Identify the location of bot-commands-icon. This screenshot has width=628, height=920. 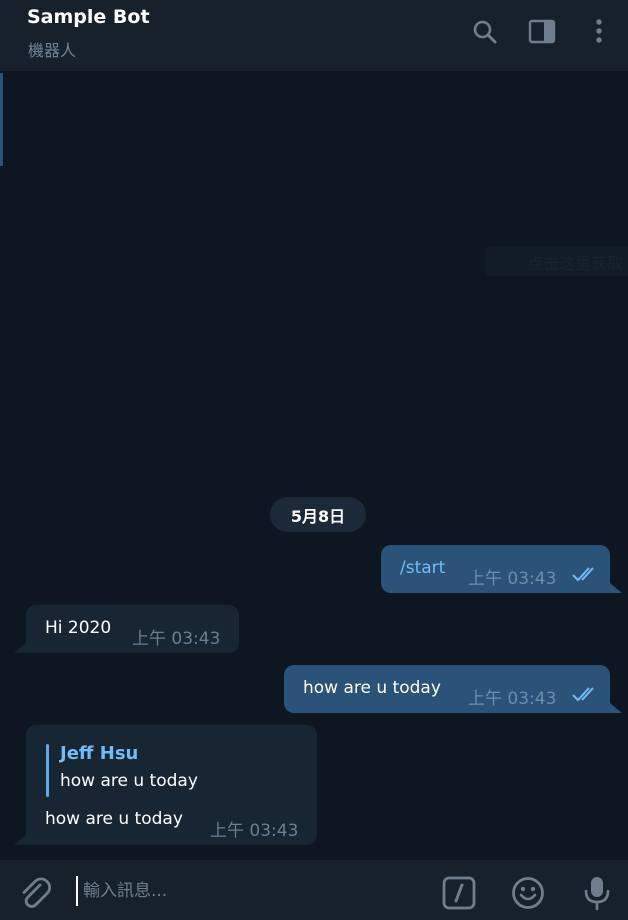
(459, 893).